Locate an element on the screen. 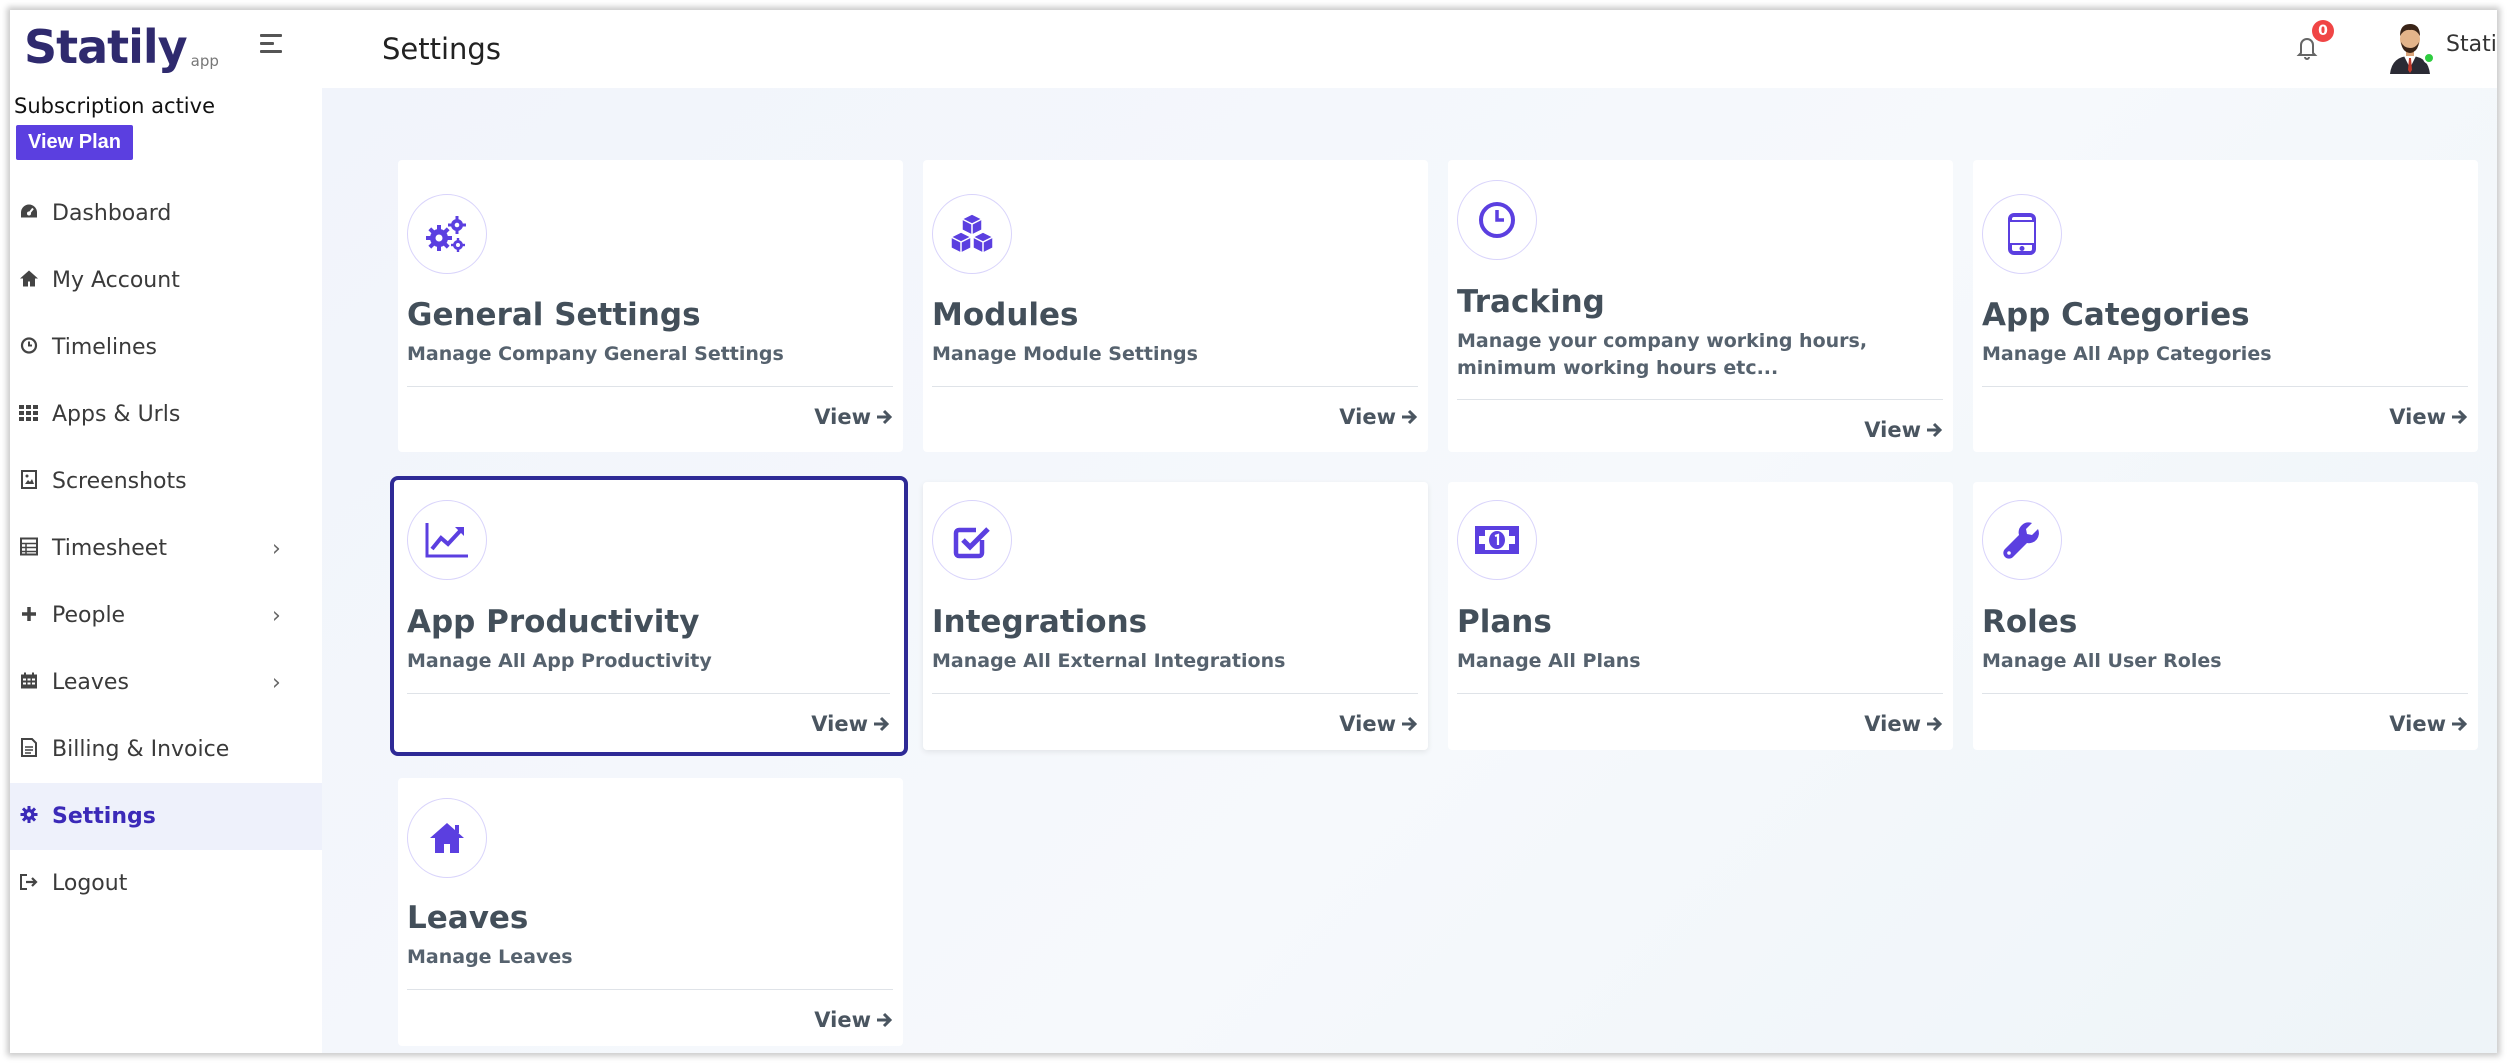  card-description: Manage All External Integrations is located at coordinates (1109, 661).